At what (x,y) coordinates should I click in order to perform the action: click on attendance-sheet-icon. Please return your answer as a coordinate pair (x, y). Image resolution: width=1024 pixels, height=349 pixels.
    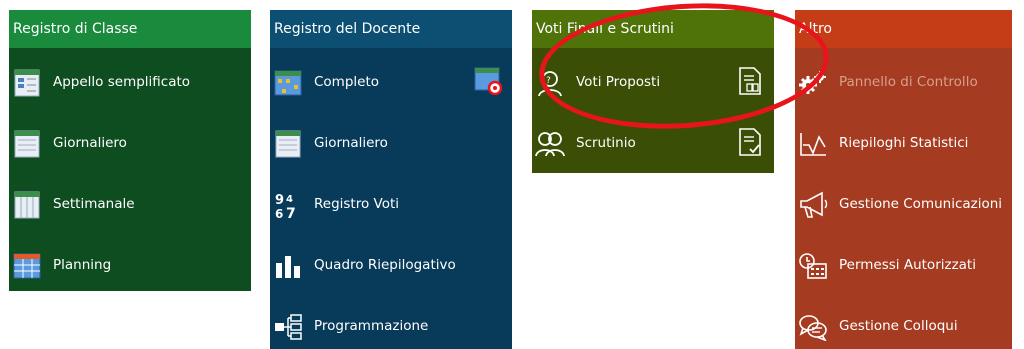
    Looking at the image, I should click on (27, 83).